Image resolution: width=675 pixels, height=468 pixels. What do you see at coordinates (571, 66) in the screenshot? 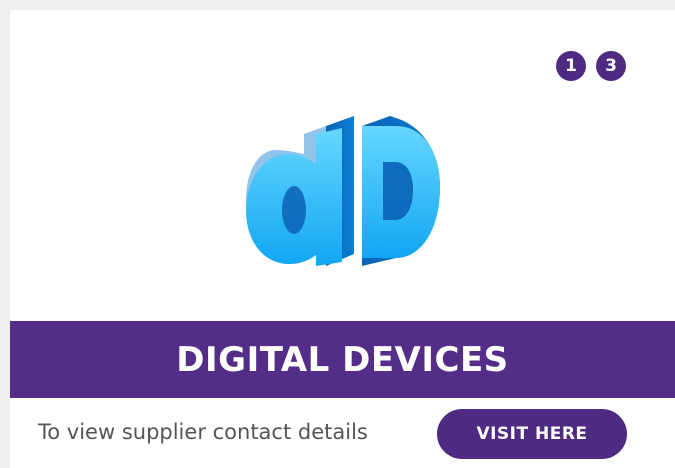
I see `count-badge-1: 1` at bounding box center [571, 66].